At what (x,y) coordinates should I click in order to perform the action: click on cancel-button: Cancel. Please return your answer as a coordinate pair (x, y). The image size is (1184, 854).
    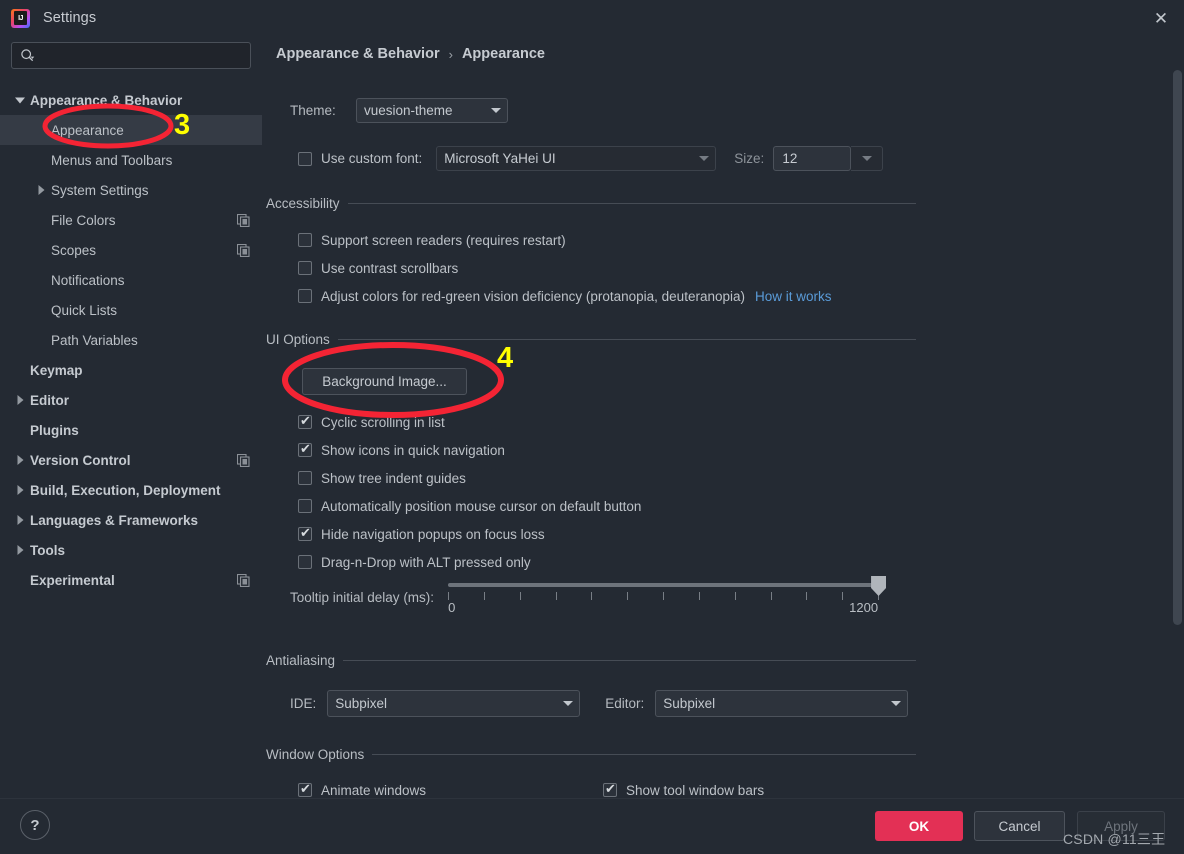
    Looking at the image, I should click on (1019, 826).